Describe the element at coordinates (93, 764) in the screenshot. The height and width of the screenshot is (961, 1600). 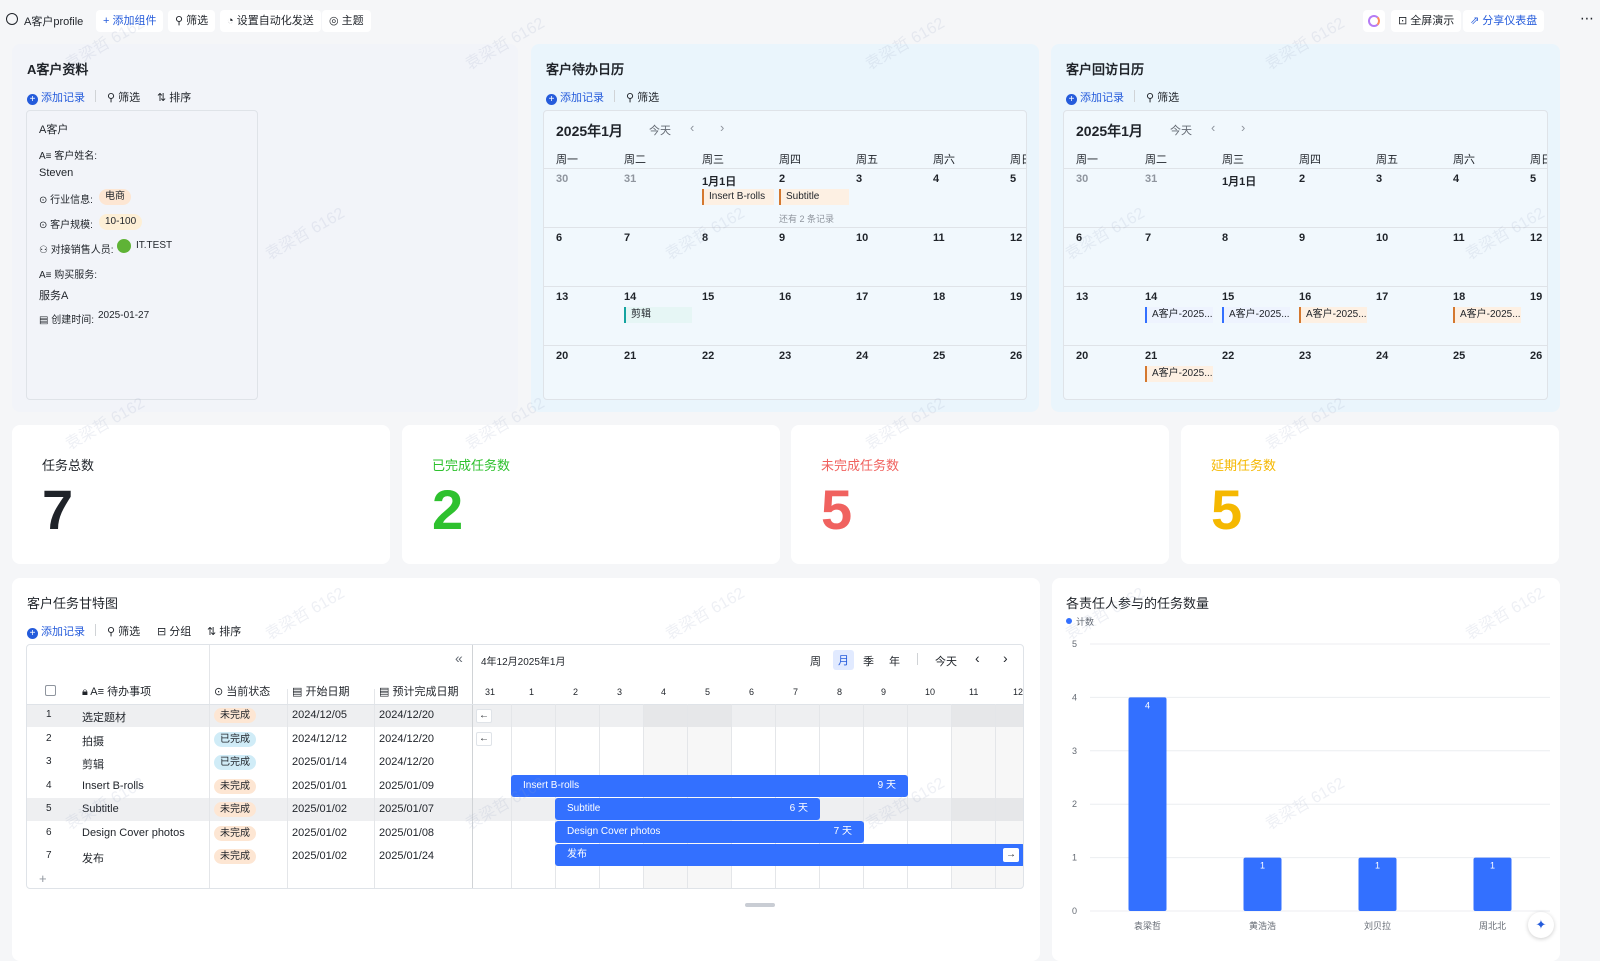
I see `task-cell: 剪辑` at that location.